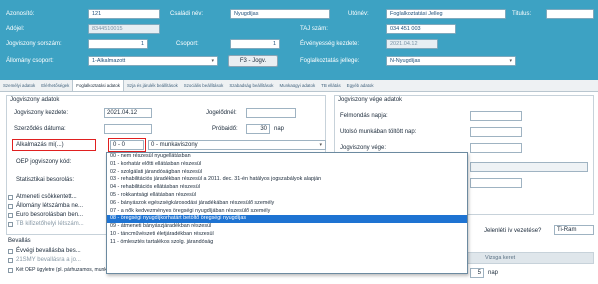  I want to click on f3-jogv-button: F3 - Jogv., so click(253, 61).